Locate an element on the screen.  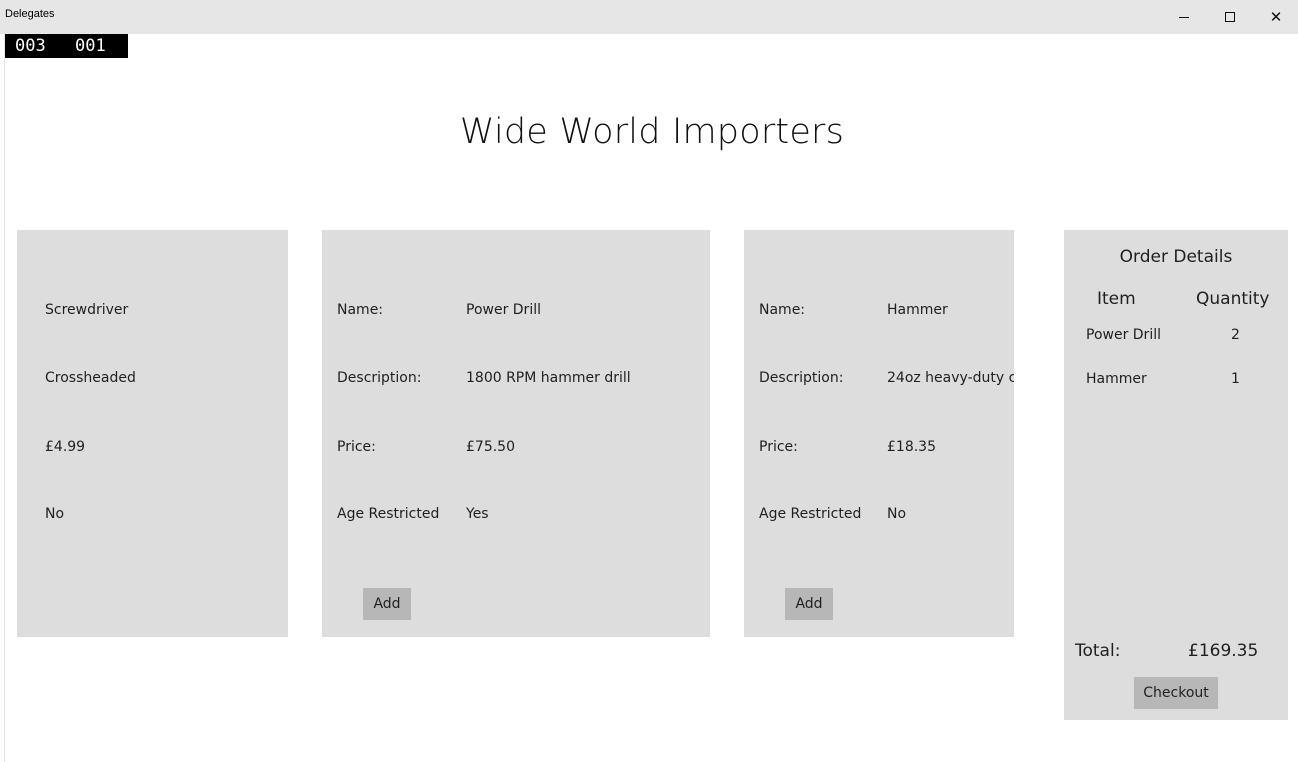
minimize-icon is located at coordinates (1184, 17).